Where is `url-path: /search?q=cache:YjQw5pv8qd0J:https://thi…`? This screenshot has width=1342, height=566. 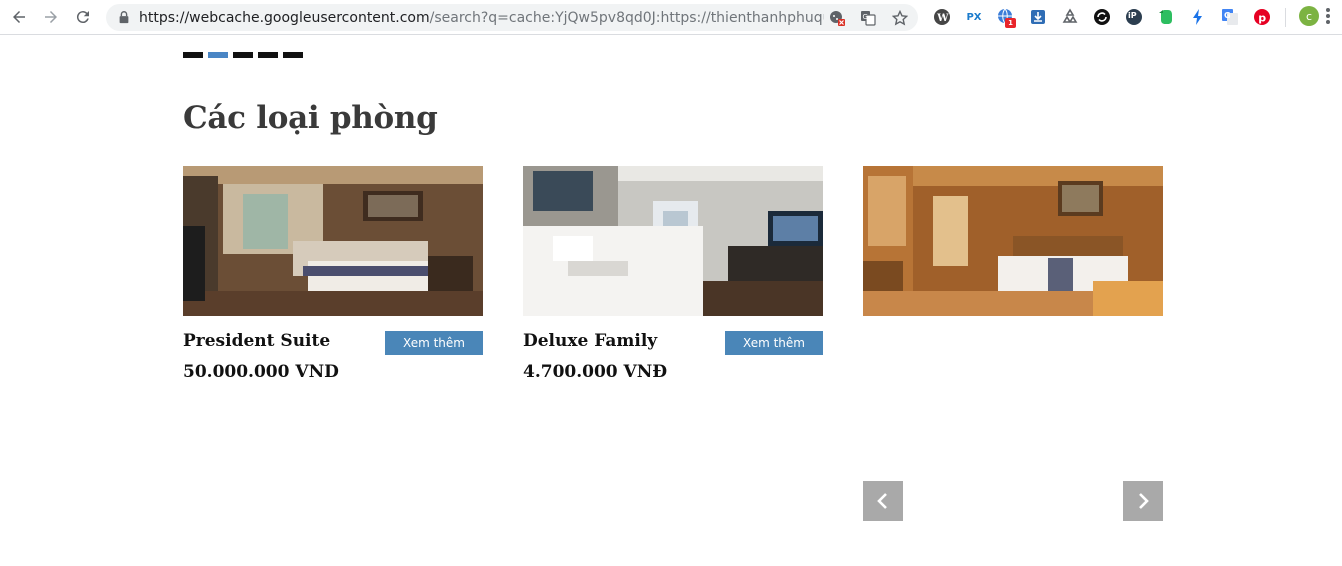
url-path: /search?q=cache:YjQw5pv8qd0J:https://thi… is located at coordinates (626, 18).